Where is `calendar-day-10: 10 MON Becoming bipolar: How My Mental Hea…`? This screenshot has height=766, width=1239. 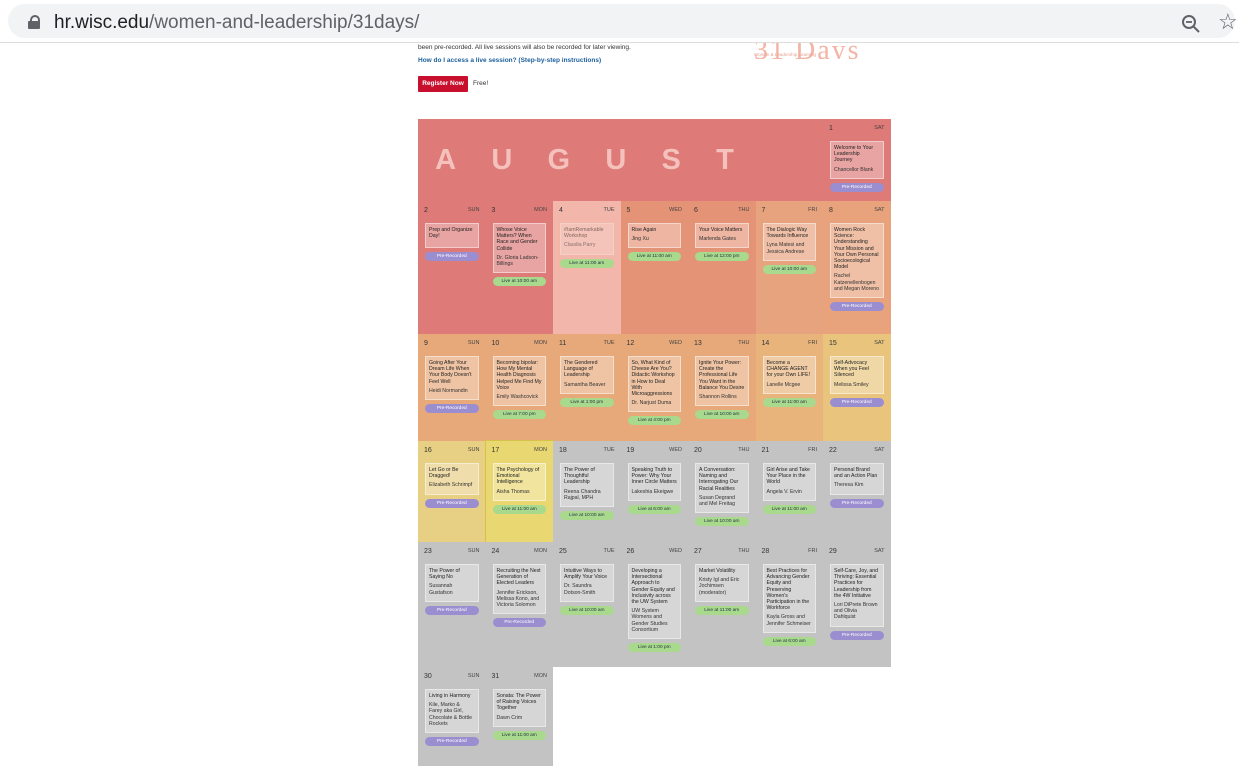 calendar-day-10: 10 MON Becoming bipolar: How My Mental Hea… is located at coordinates (519, 387).